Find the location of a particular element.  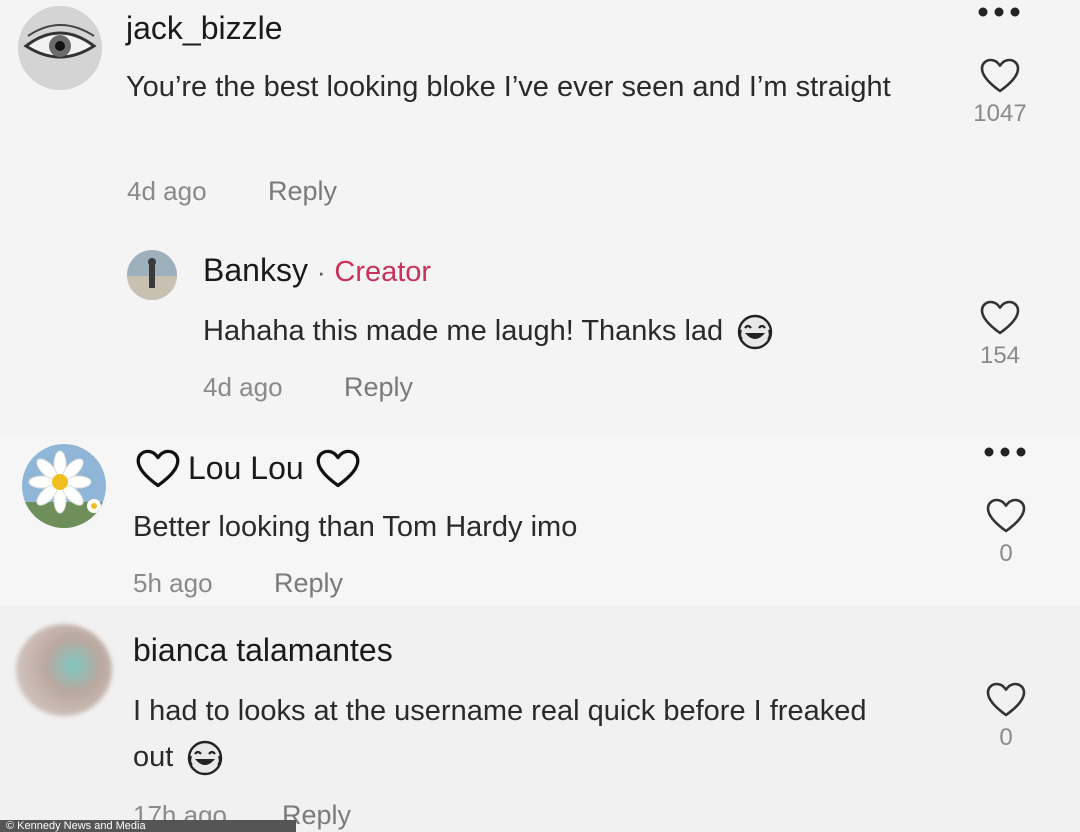

comment-username-row: Lou Lou is located at coordinates (248, 468).